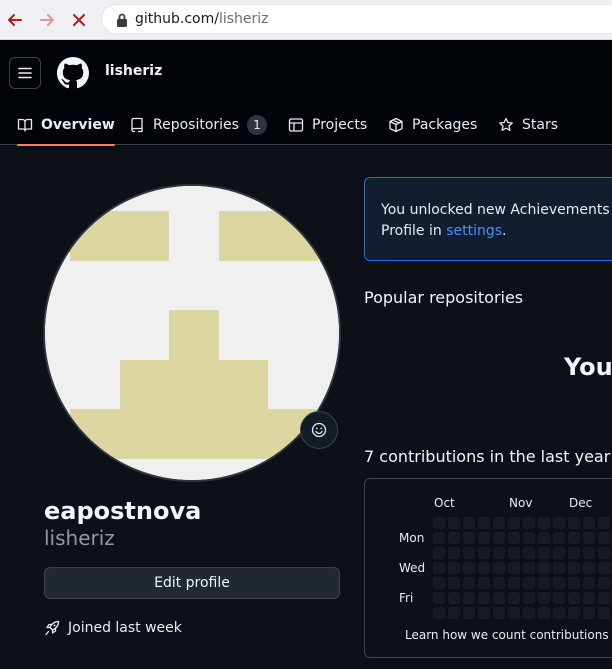 Image resolution: width=612 pixels, height=669 pixels. What do you see at coordinates (356, 19) in the screenshot?
I see `address-bar: github.com/lisheriz` at bounding box center [356, 19].